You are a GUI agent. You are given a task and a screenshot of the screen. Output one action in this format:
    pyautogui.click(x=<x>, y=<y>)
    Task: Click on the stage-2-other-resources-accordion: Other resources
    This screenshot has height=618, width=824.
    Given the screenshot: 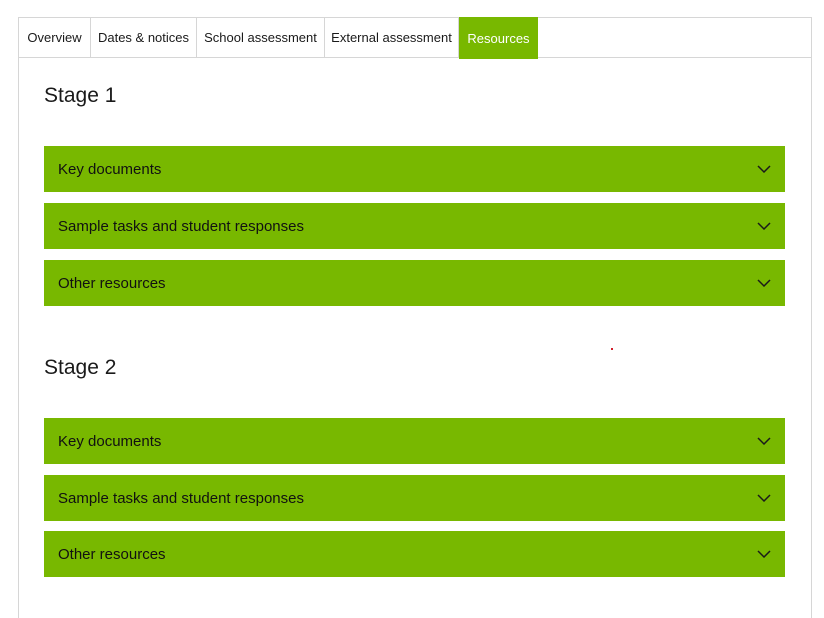 What is the action you would take?
    pyautogui.click(x=414, y=554)
    